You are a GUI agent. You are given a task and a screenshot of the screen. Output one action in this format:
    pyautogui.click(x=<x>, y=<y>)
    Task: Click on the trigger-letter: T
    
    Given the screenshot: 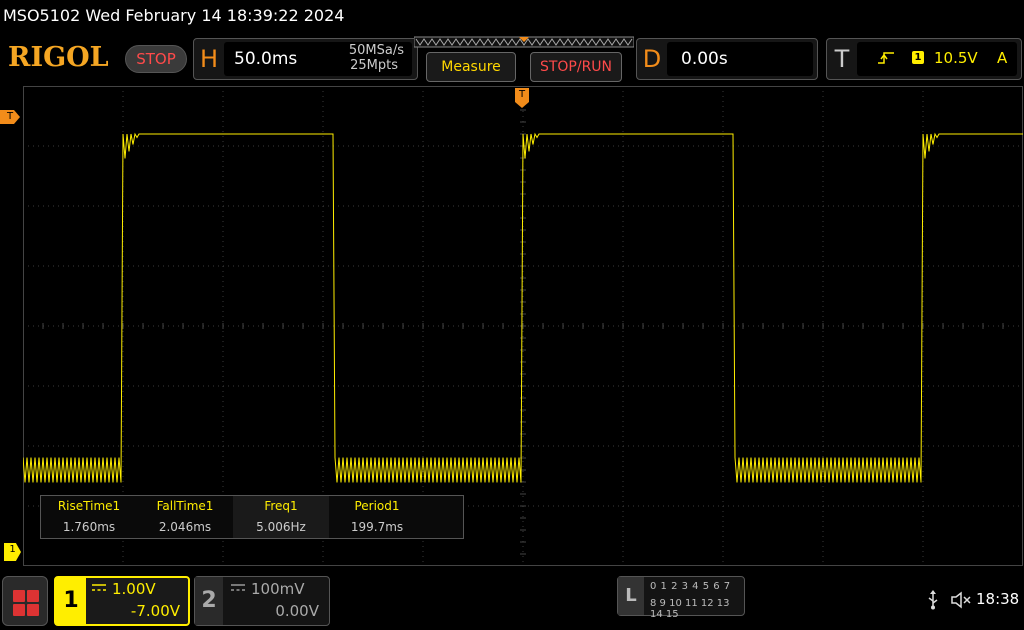 What is the action you would take?
    pyautogui.click(x=842, y=59)
    